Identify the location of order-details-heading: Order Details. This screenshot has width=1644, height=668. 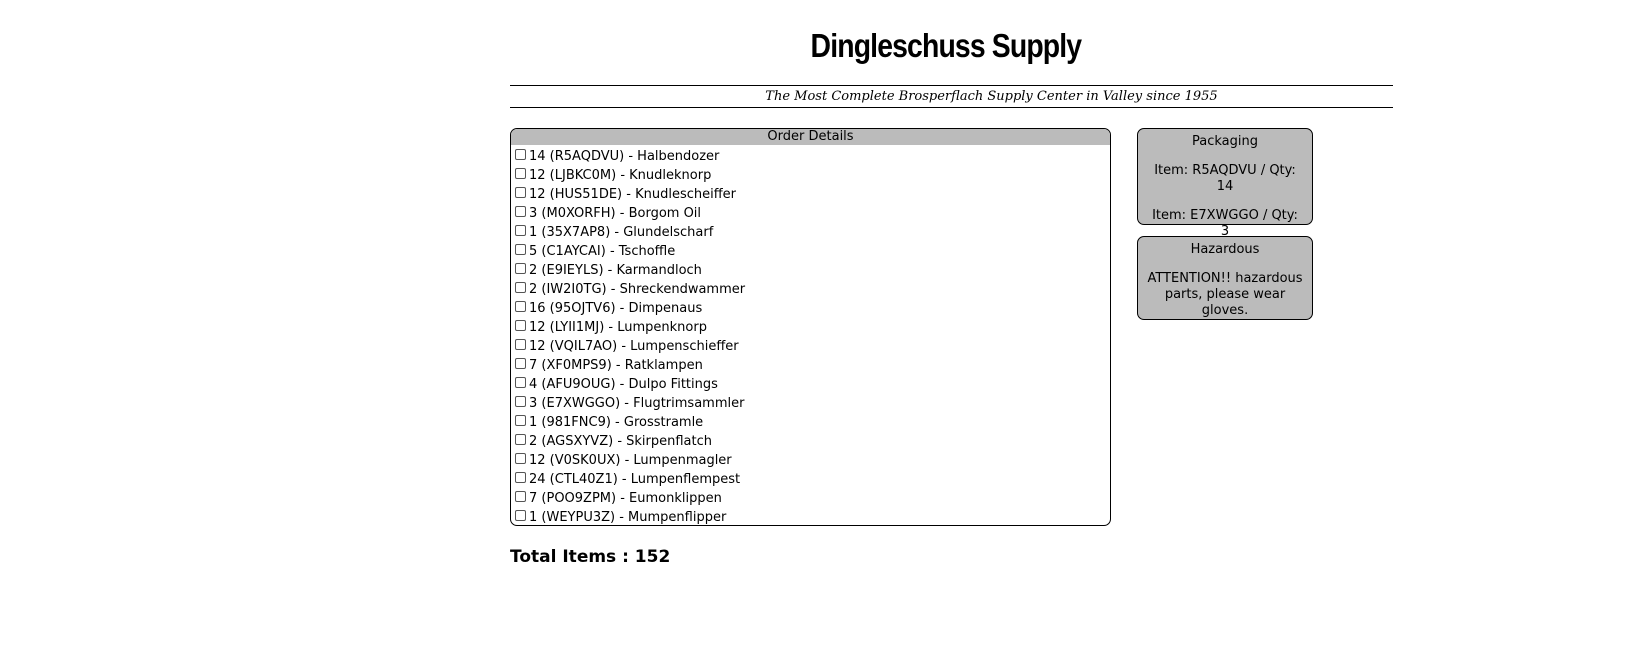
(810, 137).